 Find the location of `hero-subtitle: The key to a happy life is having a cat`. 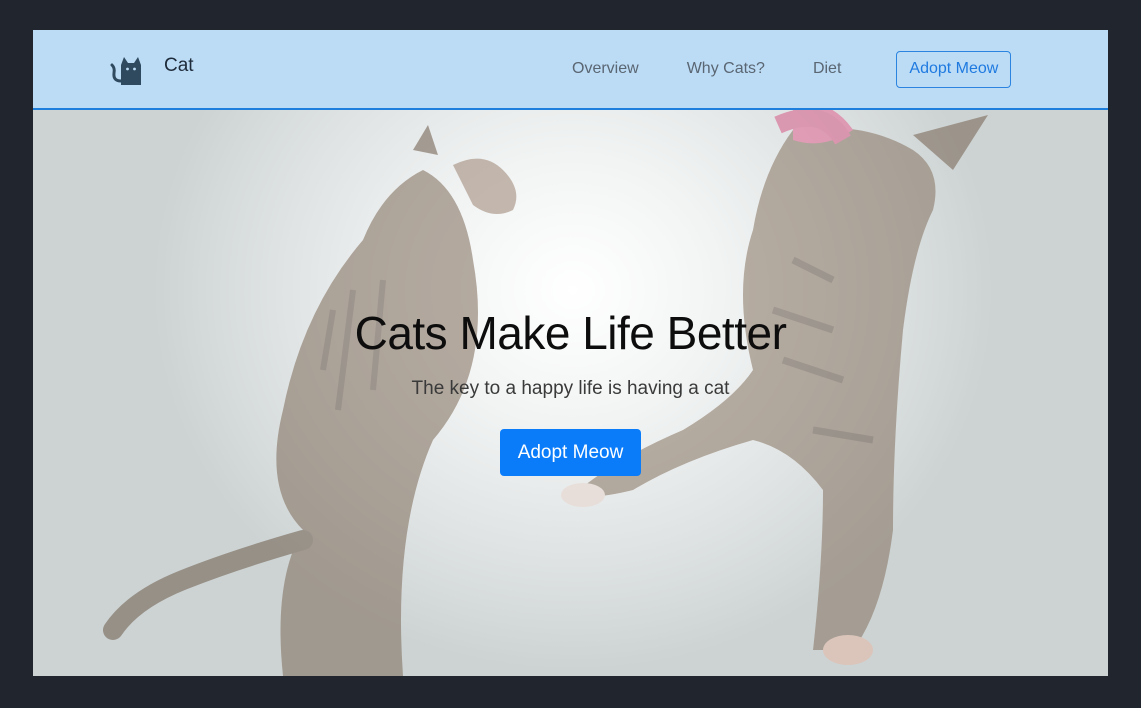

hero-subtitle: The key to a happy life is having a cat is located at coordinates (570, 388).